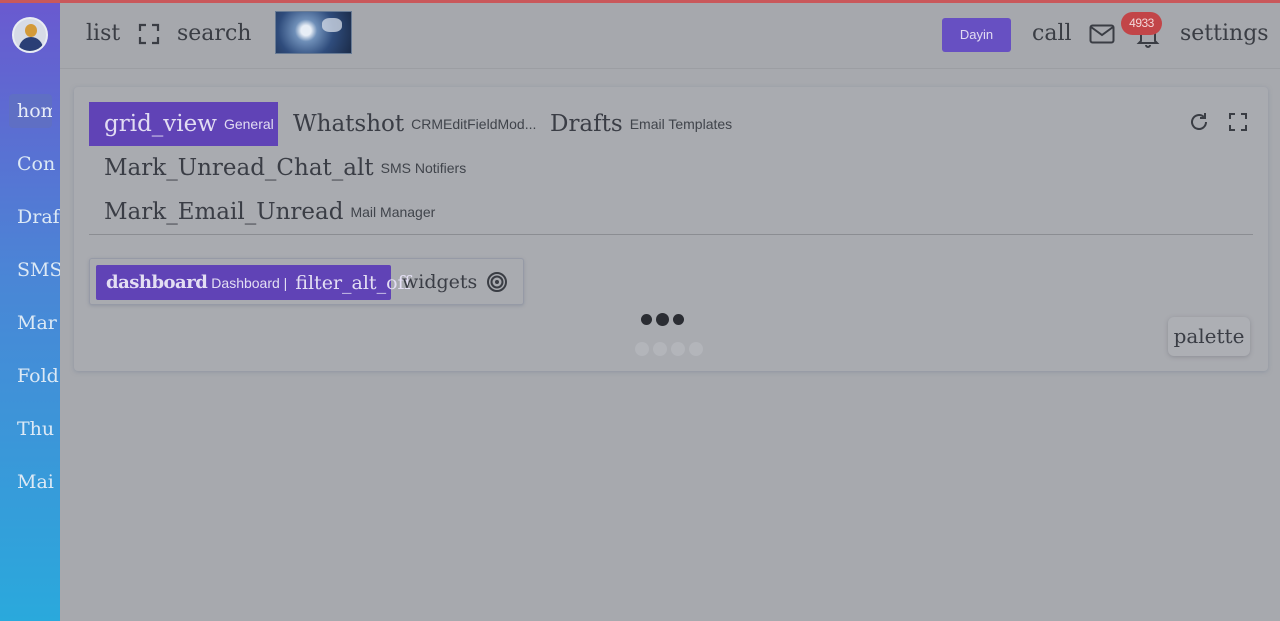 This screenshot has width=1280, height=621. I want to click on mail-icon, so click(1102, 34).